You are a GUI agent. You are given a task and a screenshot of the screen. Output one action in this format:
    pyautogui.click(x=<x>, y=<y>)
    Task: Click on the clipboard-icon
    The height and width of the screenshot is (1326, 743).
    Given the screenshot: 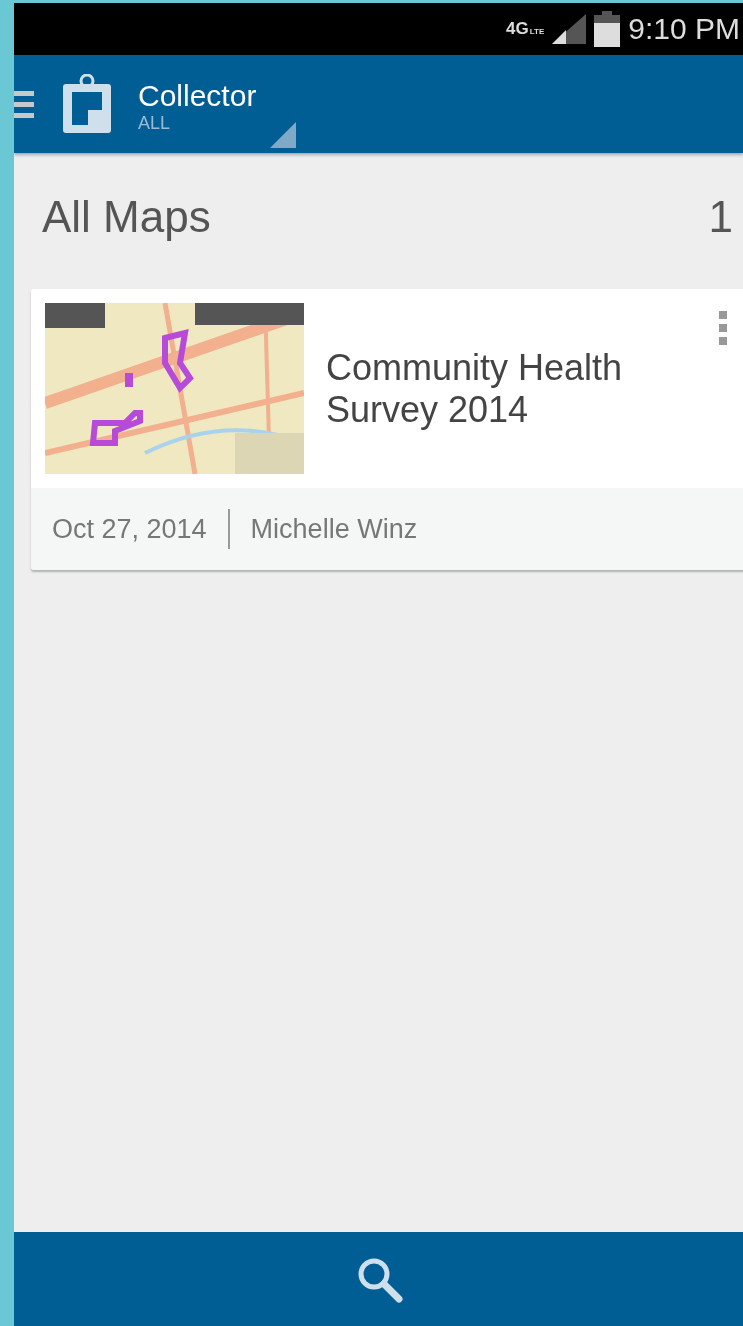 What is the action you would take?
    pyautogui.click(x=87, y=104)
    